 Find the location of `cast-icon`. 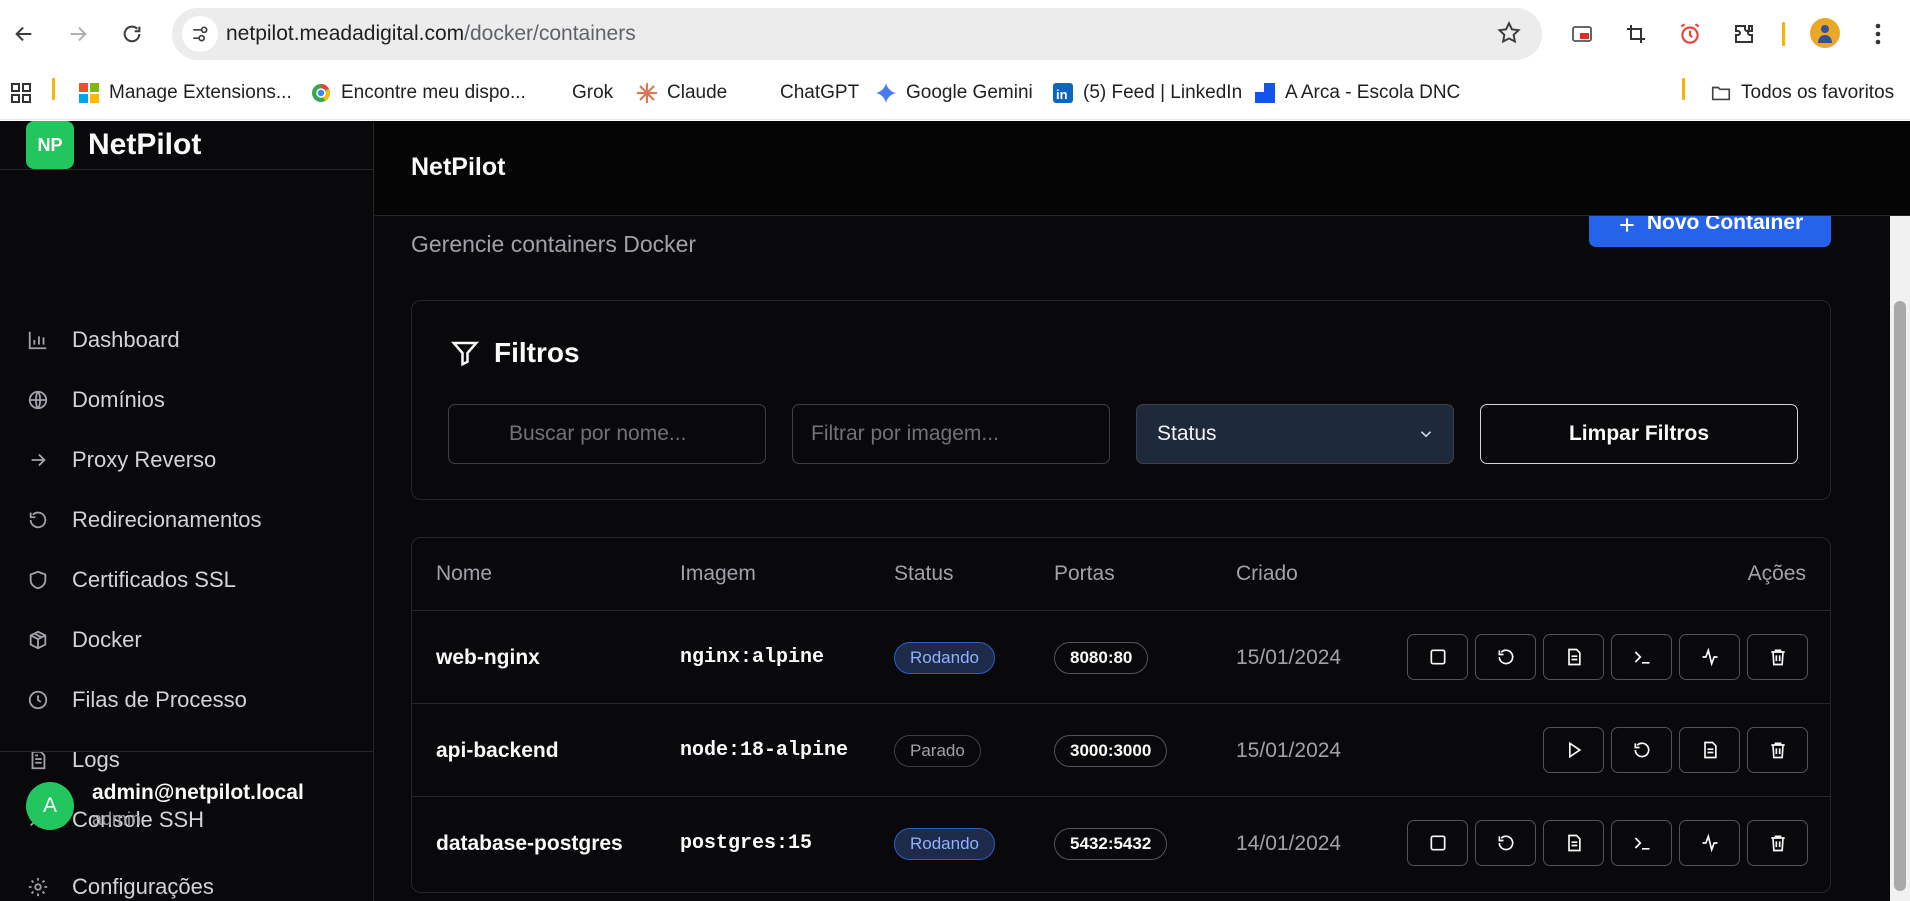

cast-icon is located at coordinates (1582, 34).